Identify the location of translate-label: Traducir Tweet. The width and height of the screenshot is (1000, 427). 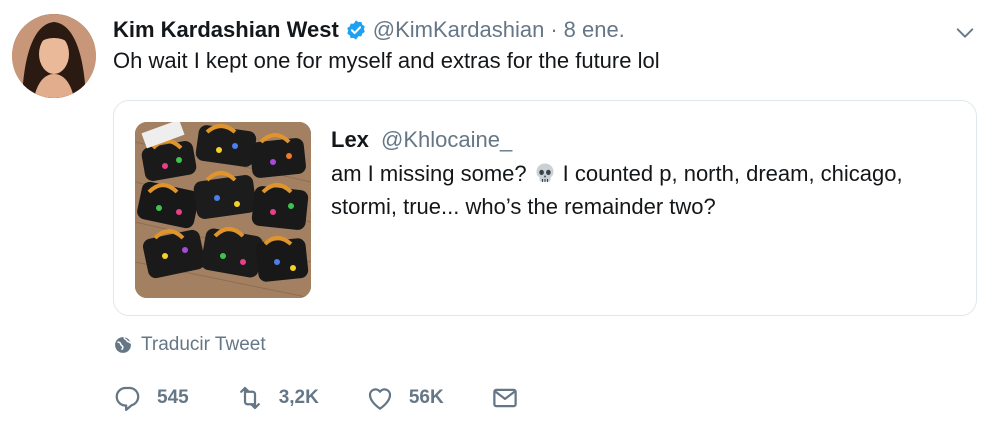
(203, 344).